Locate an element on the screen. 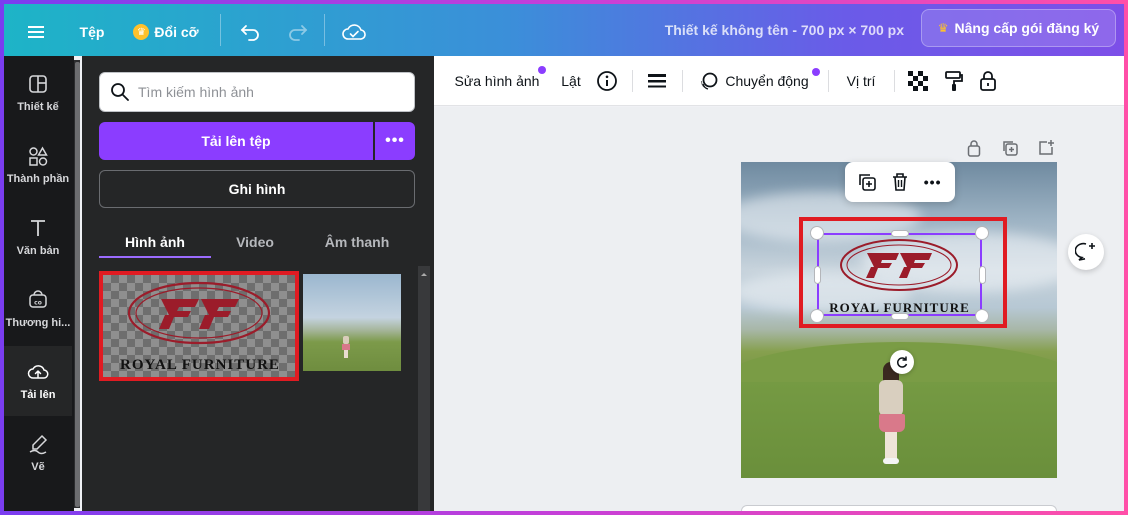  rail-label: Thành phần is located at coordinates (38, 179).